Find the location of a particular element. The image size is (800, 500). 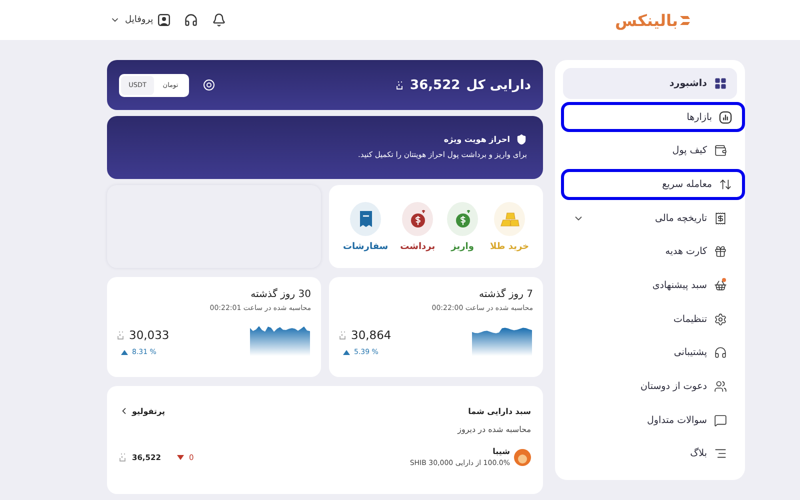

profile-menu: پروفایل is located at coordinates (140, 20).